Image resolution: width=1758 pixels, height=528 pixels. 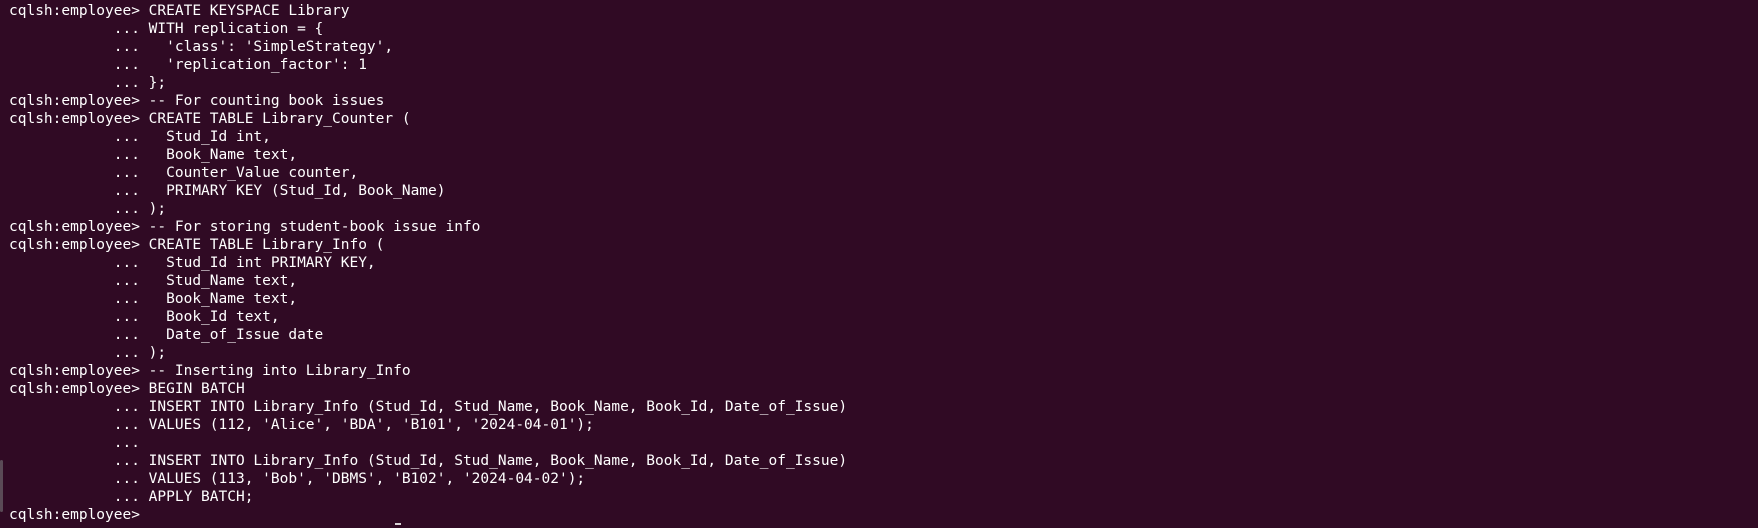 I want to click on terminal-line: ... 'class': 'SimpleStrategy',, so click(x=201, y=47).